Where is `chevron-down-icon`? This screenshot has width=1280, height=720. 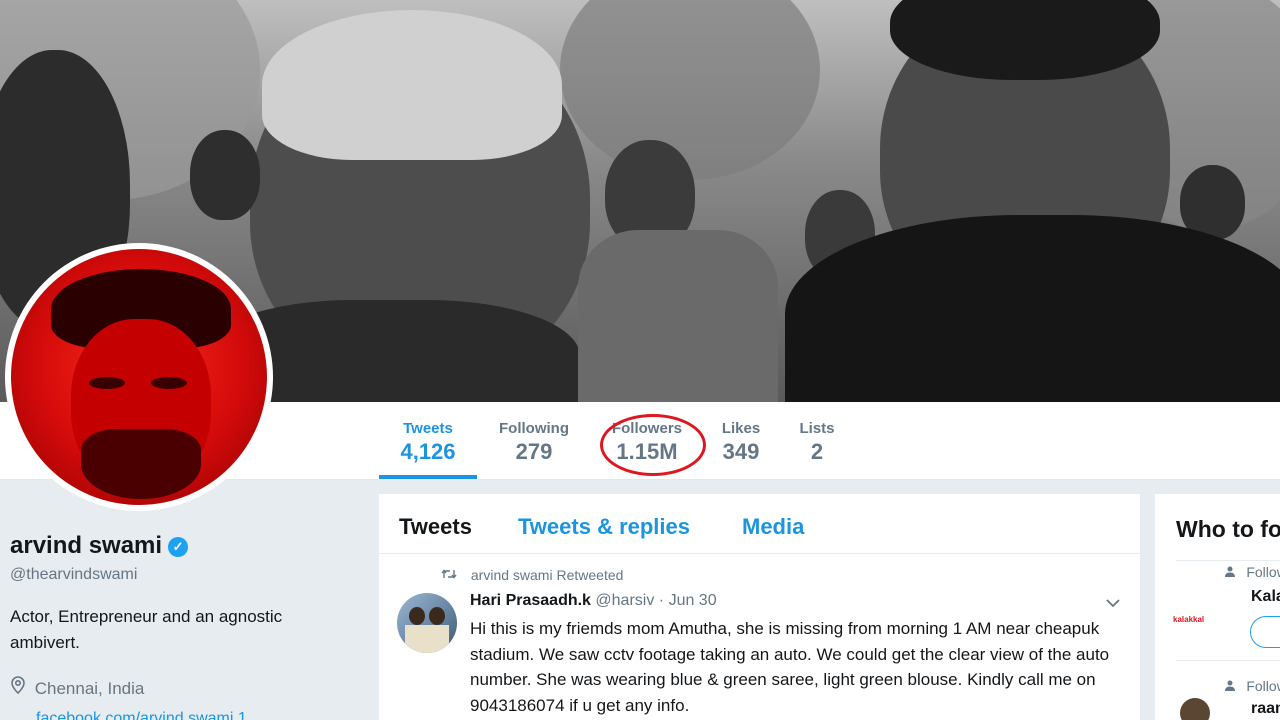
chevron-down-icon is located at coordinates (1113, 604).